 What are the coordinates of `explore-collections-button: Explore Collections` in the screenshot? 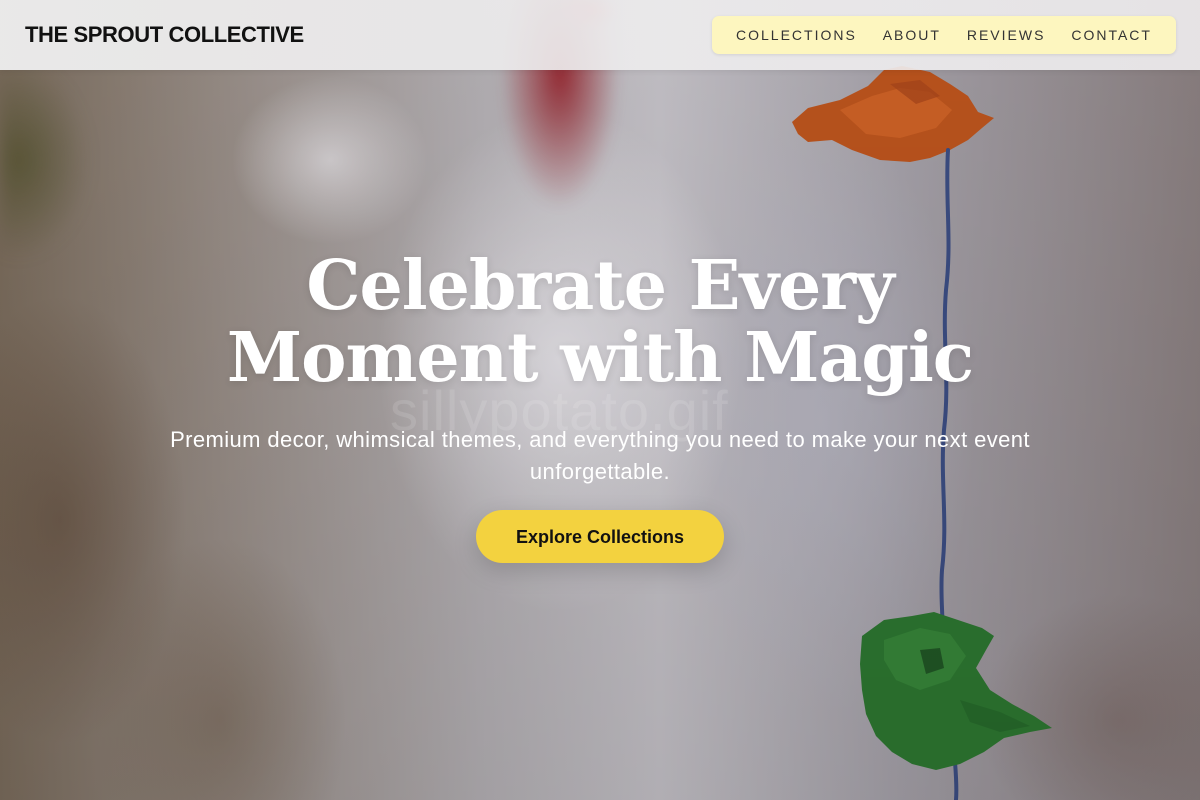 It's located at (600, 536).